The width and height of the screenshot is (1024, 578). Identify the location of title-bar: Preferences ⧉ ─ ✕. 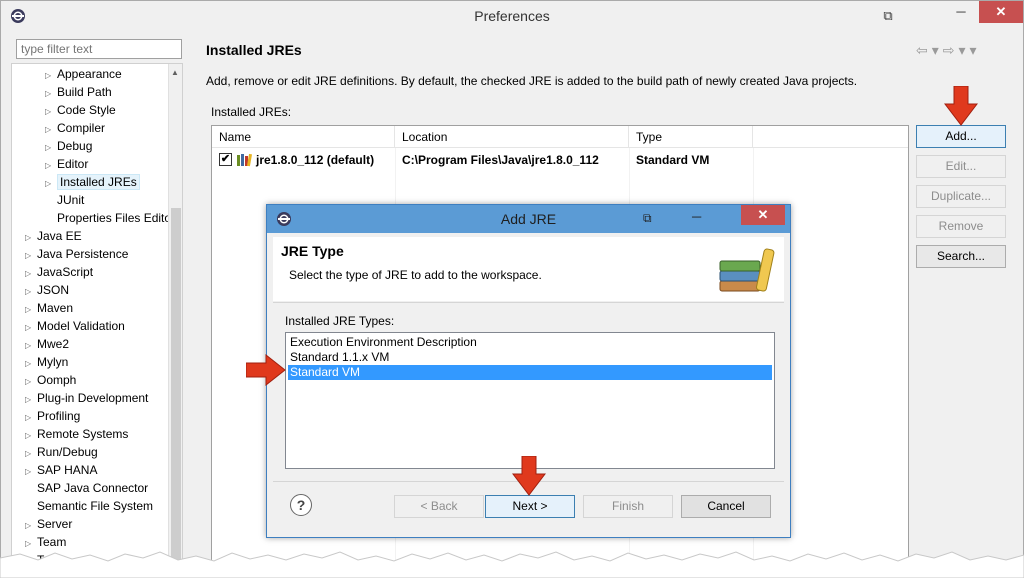
(512, 16).